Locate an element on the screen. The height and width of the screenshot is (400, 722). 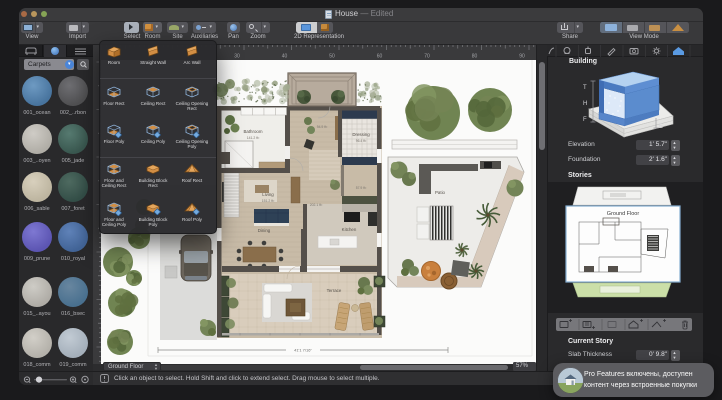
svg-text: Terrace is located at coordinates (334, 290).